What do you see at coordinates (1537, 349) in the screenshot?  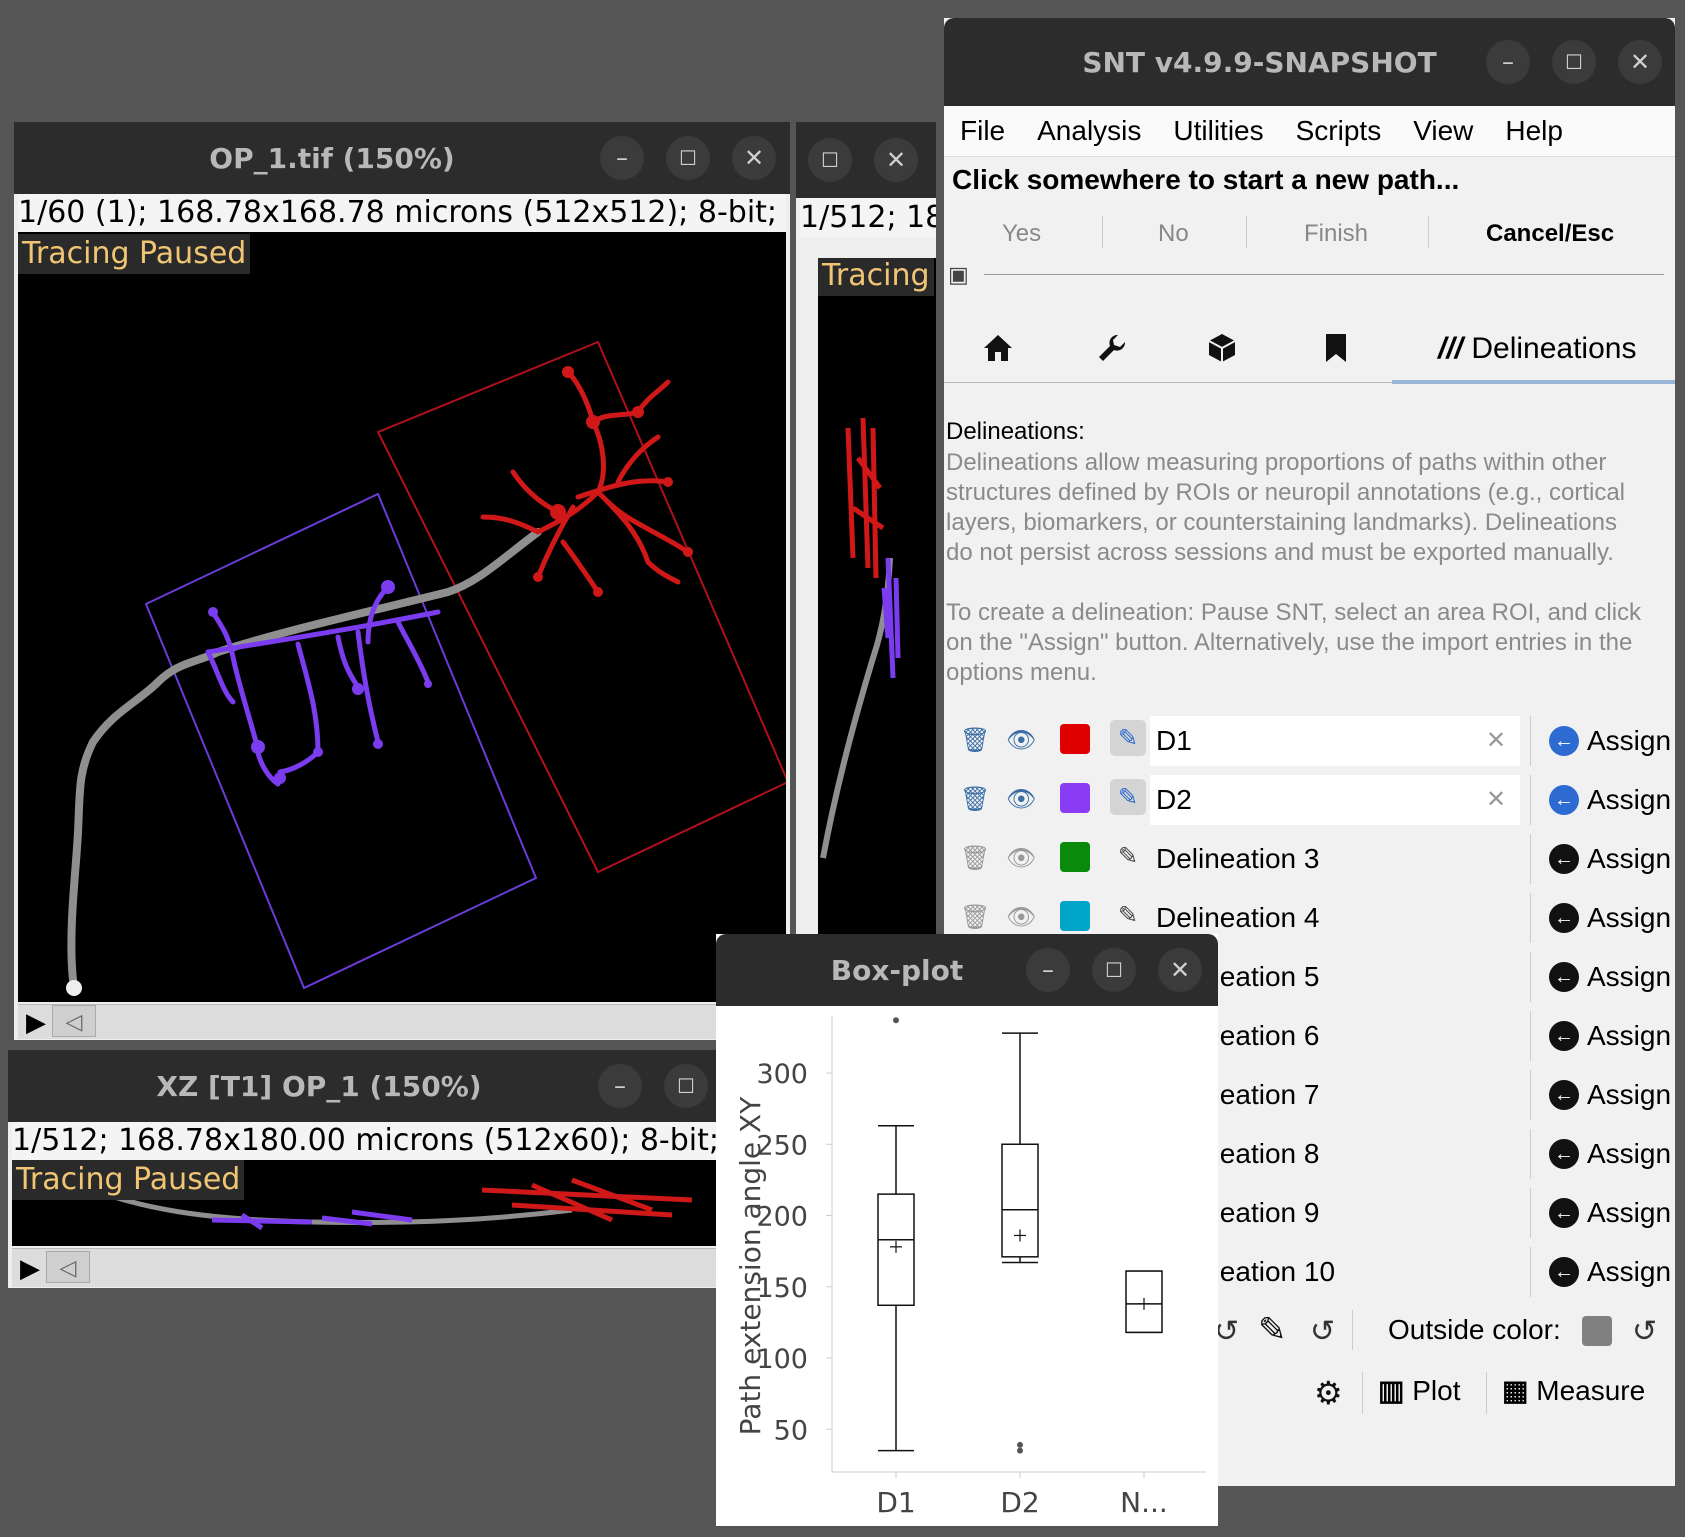 I see `tab-delineations: /// Delineations` at bounding box center [1537, 349].